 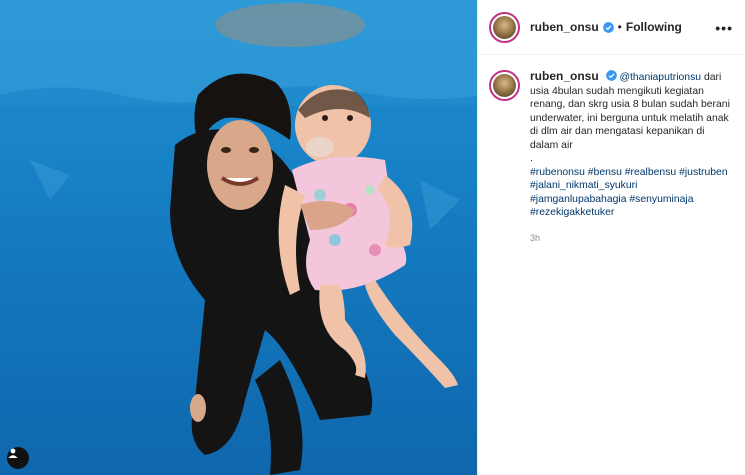 What do you see at coordinates (632, 239) in the screenshot?
I see `post-timestamp: 3h` at bounding box center [632, 239].